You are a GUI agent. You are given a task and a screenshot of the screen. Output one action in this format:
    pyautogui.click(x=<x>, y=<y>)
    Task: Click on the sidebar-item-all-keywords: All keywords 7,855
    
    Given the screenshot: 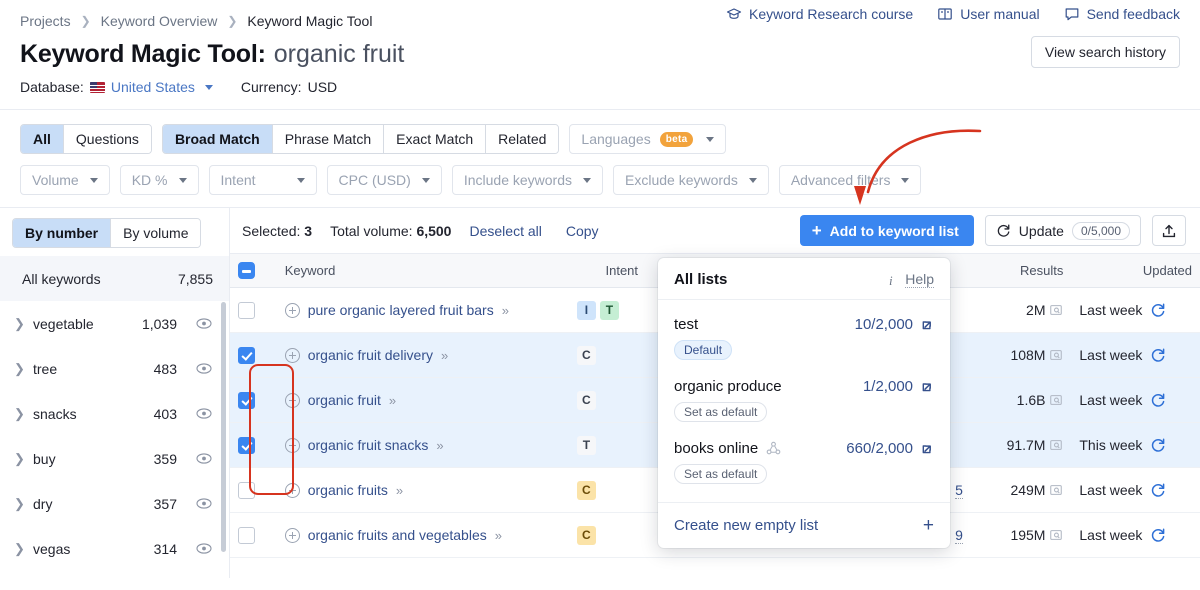 What is the action you would take?
    pyautogui.click(x=114, y=278)
    